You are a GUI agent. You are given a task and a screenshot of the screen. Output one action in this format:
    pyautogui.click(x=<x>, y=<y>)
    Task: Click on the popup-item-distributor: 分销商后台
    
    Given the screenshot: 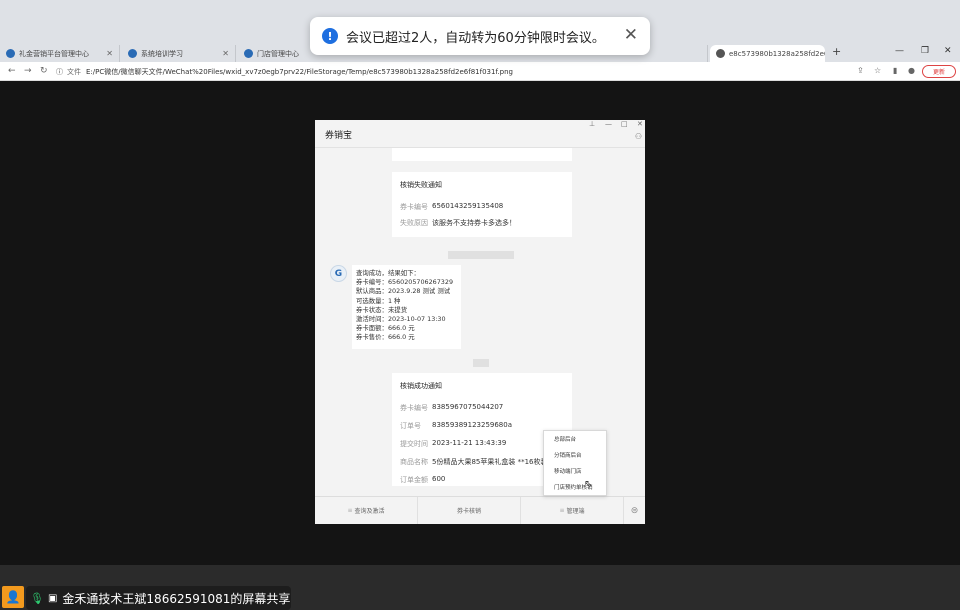 What is the action you would take?
    pyautogui.click(x=575, y=455)
    